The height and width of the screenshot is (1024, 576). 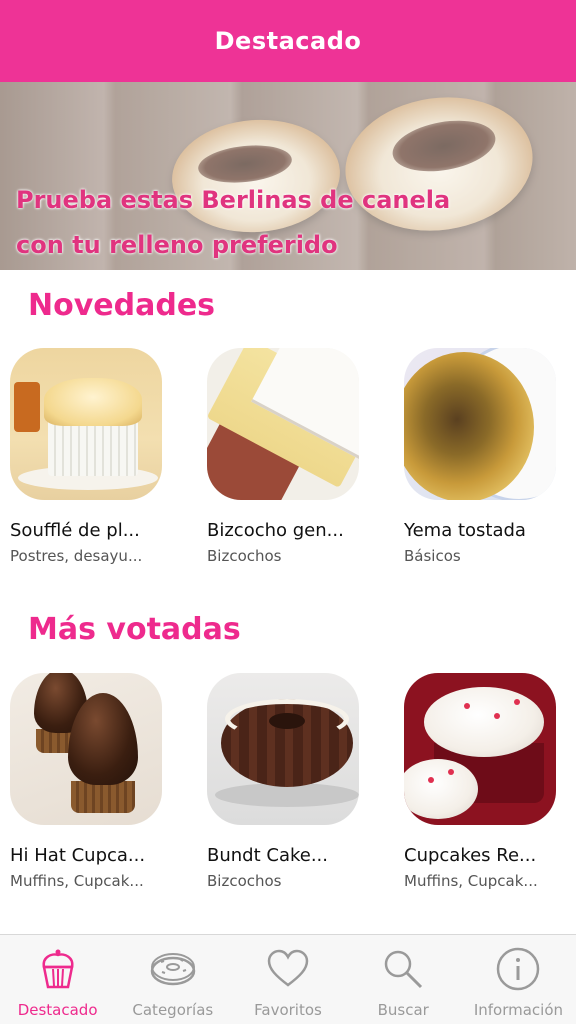 I want to click on tab-destacado: Destacado, so click(x=57, y=979).